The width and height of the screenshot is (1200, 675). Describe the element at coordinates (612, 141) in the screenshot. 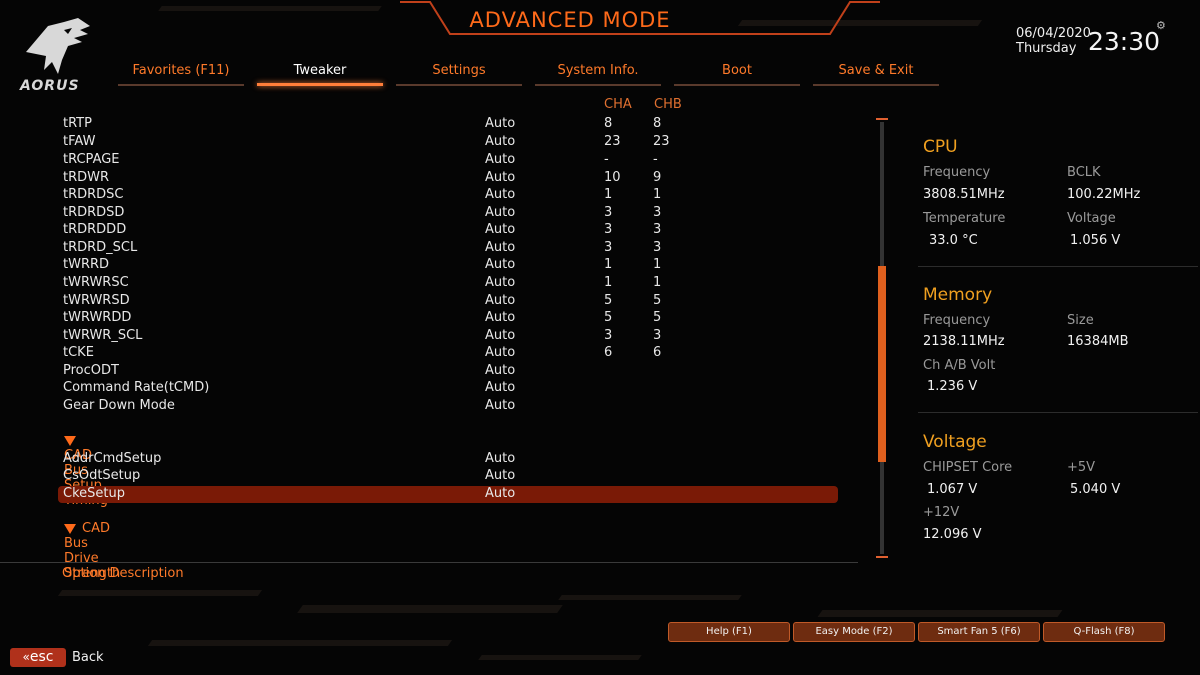

I see `cha-value: 23` at that location.